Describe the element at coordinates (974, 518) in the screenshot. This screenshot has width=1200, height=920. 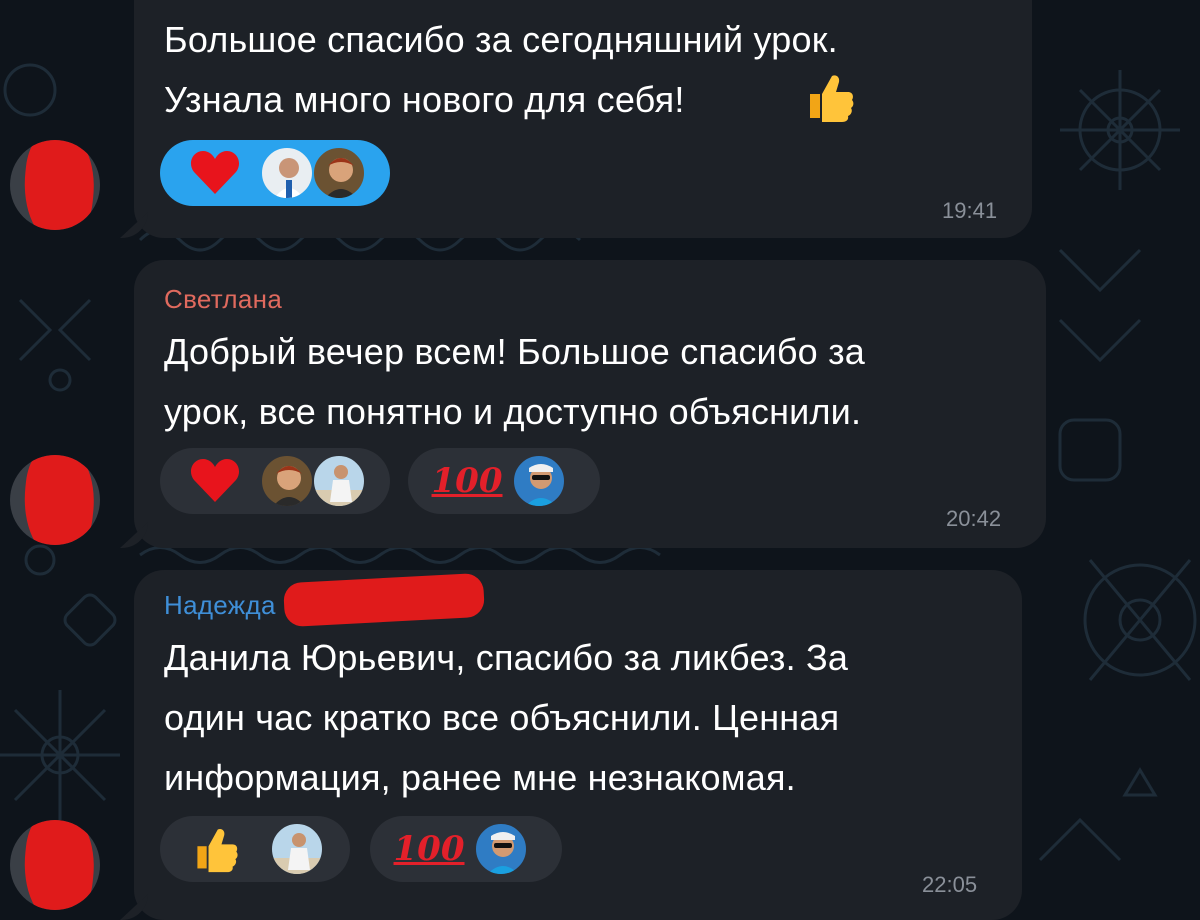
I see `message-timestamp: 20:42` at that location.